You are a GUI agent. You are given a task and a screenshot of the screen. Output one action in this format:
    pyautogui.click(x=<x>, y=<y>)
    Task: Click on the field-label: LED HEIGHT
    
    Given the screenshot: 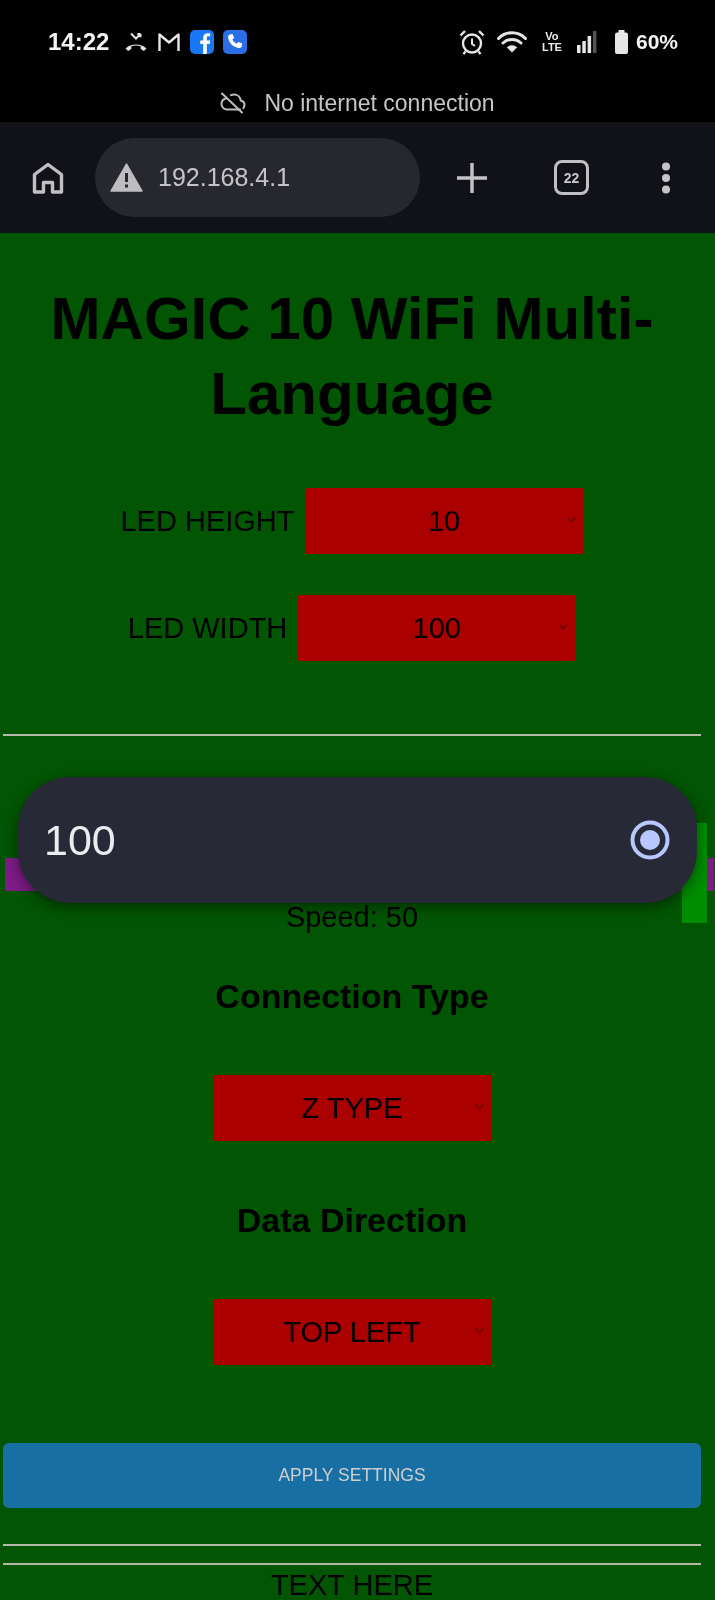 What is the action you would take?
    pyautogui.click(x=207, y=521)
    